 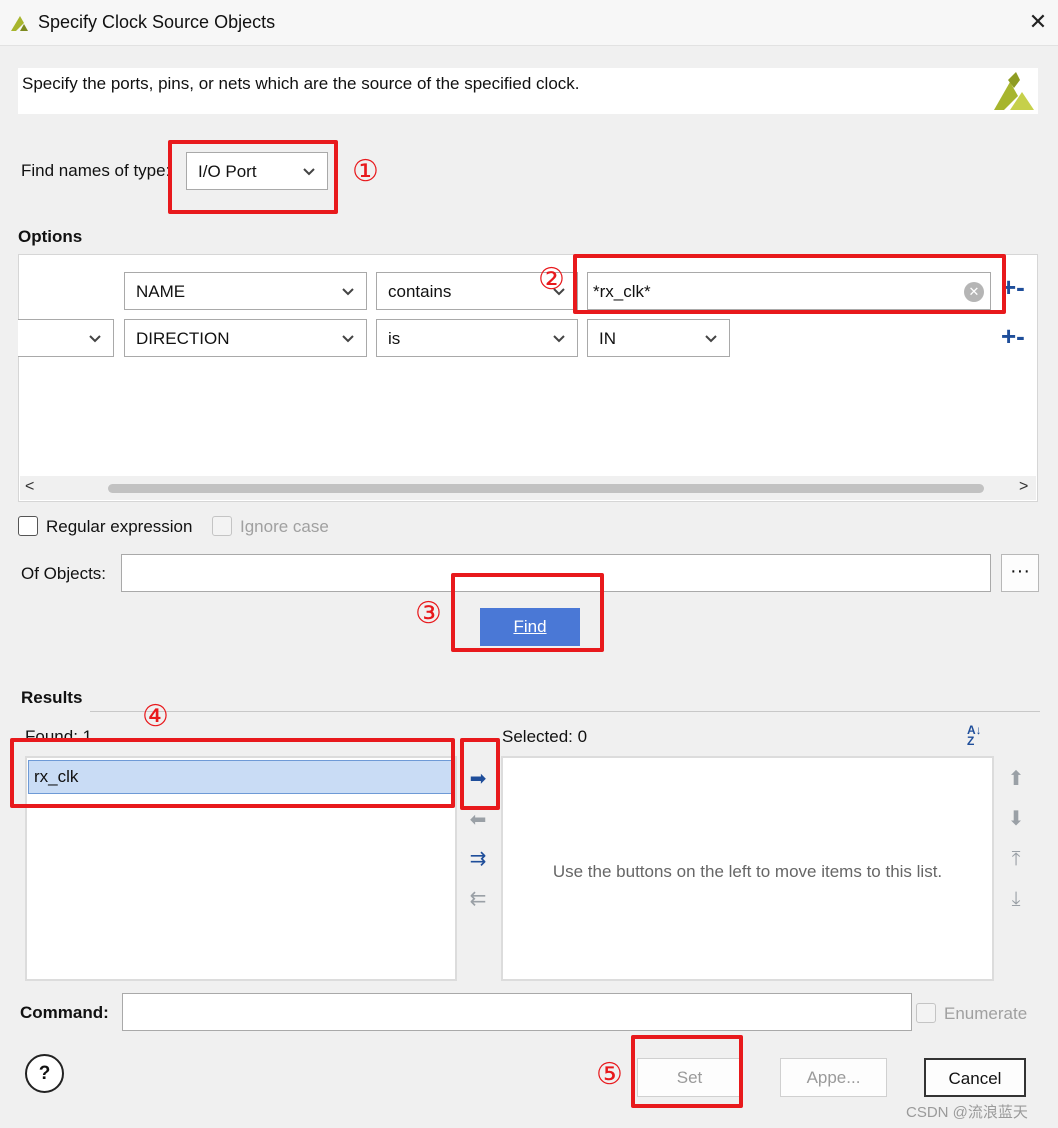 What do you see at coordinates (986, 1013) in the screenshot?
I see `enumerate-label: Enumerate` at bounding box center [986, 1013].